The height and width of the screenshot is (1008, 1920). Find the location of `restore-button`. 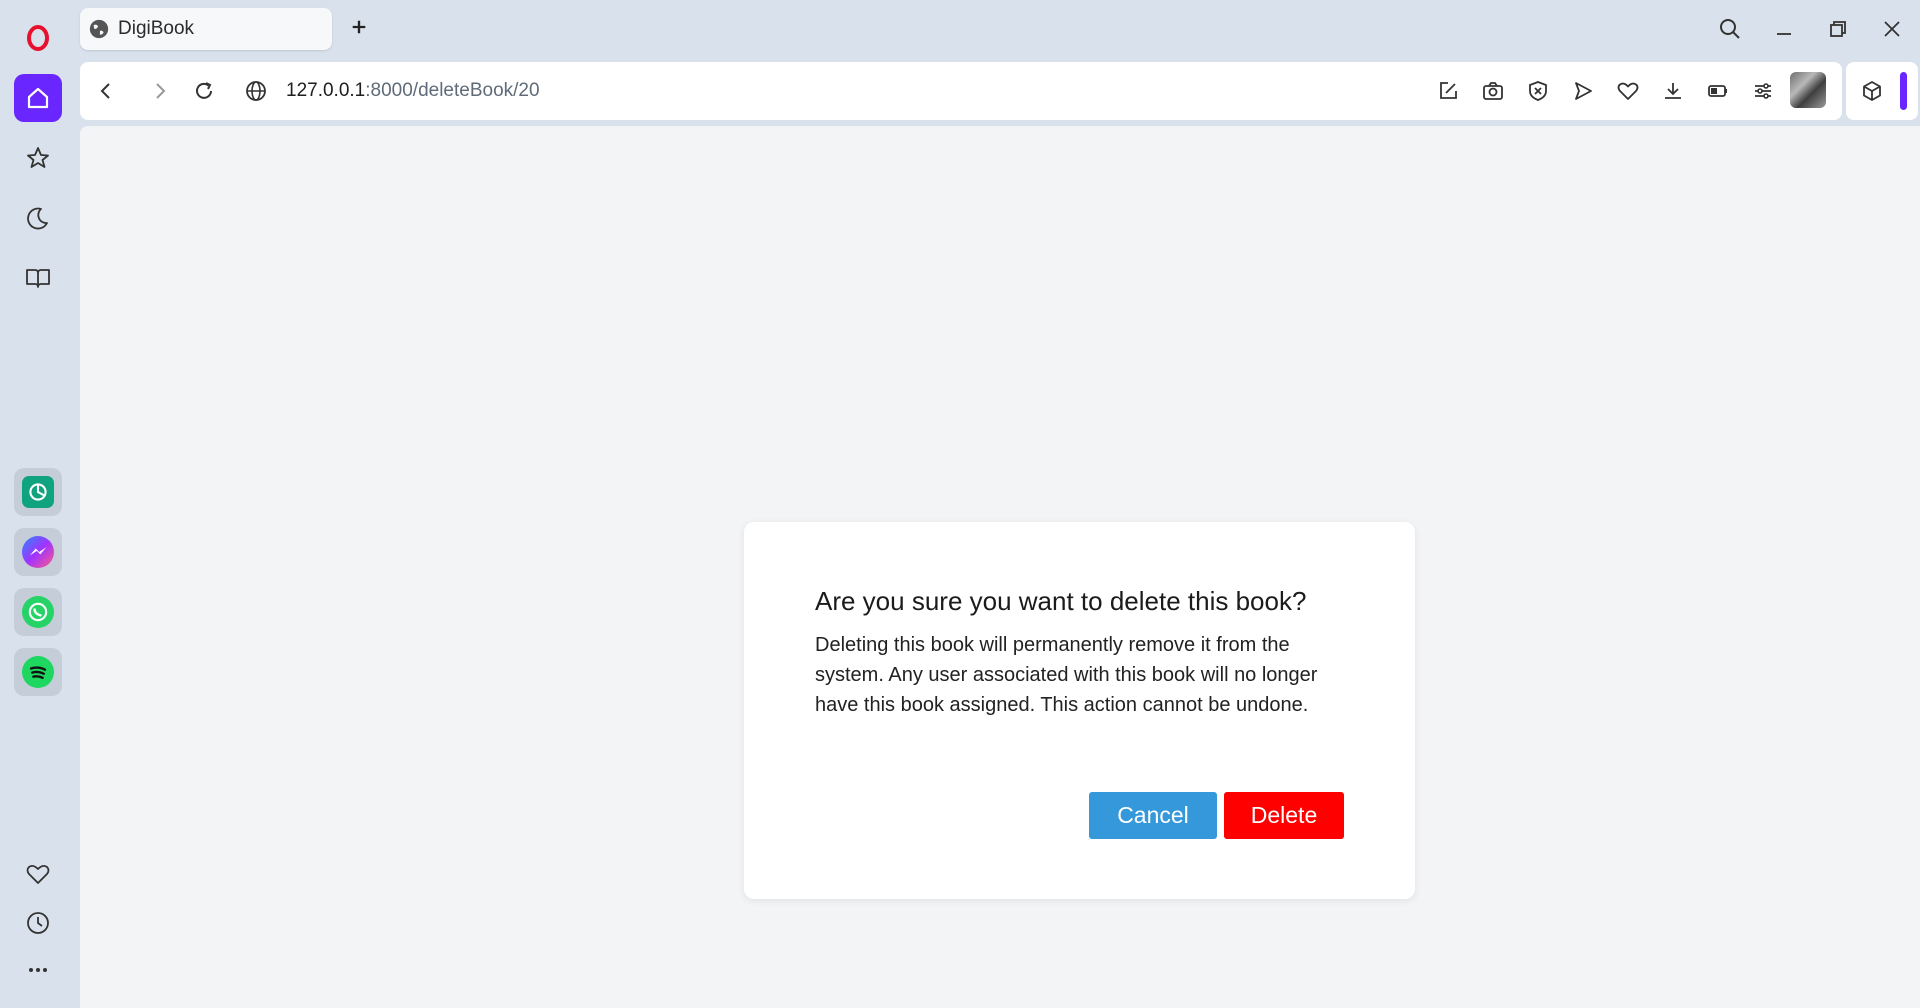

restore-button is located at coordinates (1838, 29).